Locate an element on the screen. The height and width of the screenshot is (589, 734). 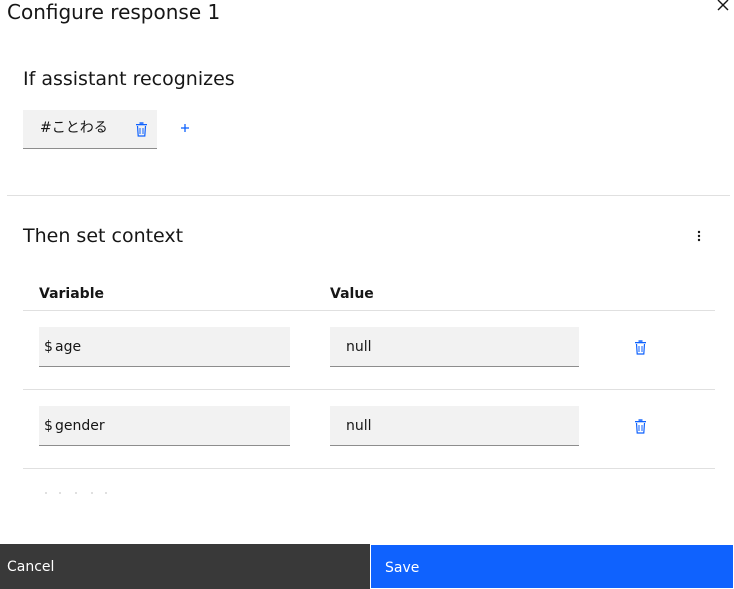
intent-condition-field: #ことわる is located at coordinates (90, 129).